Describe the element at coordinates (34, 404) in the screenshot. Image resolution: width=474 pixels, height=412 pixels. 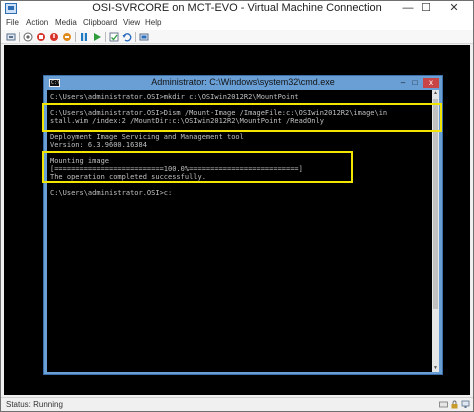
I see `status-text: Status: Running` at that location.